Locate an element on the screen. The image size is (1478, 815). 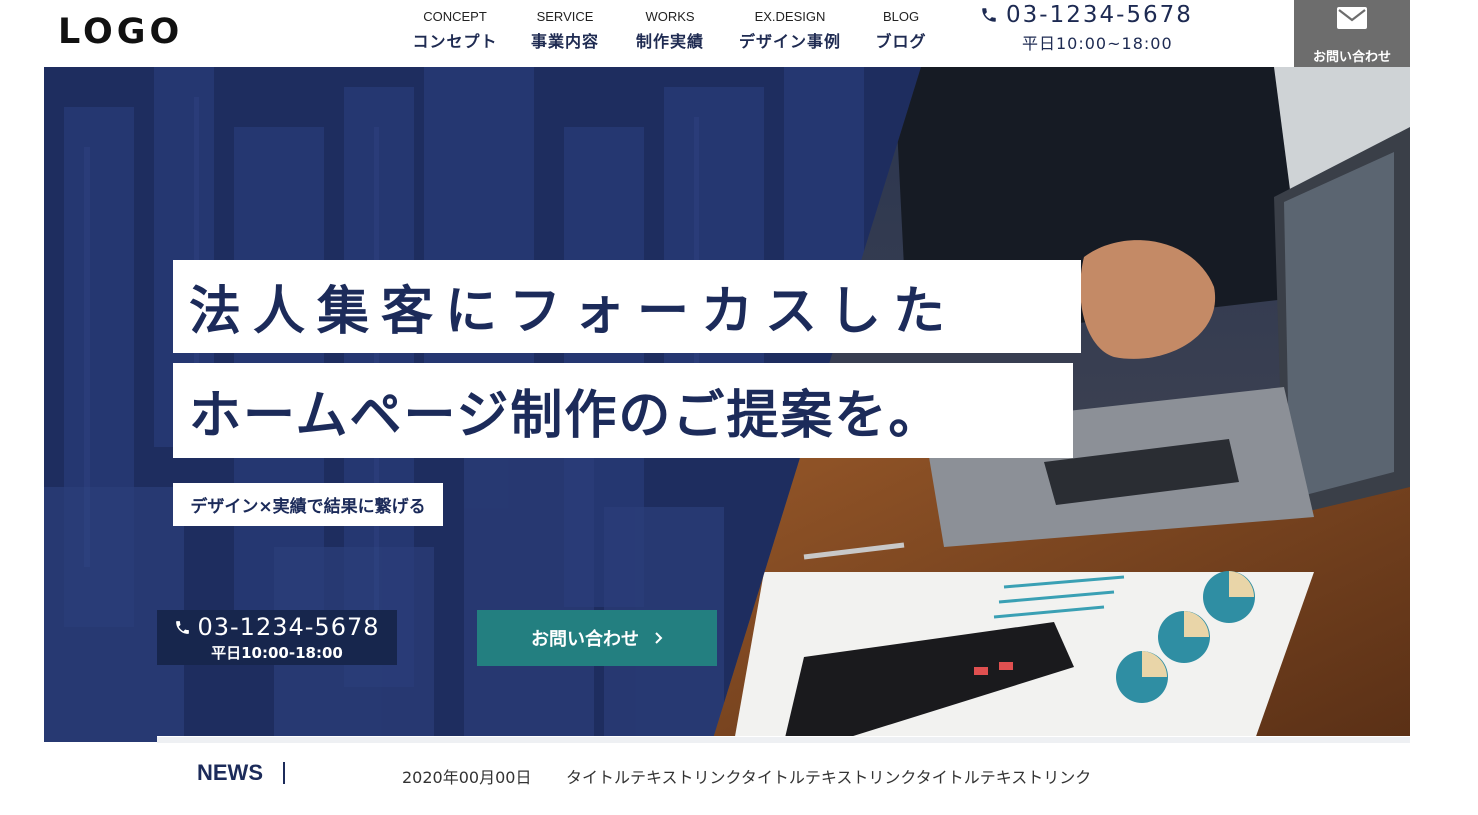
hero-contact-label: お問い合わせ is located at coordinates (585, 639).